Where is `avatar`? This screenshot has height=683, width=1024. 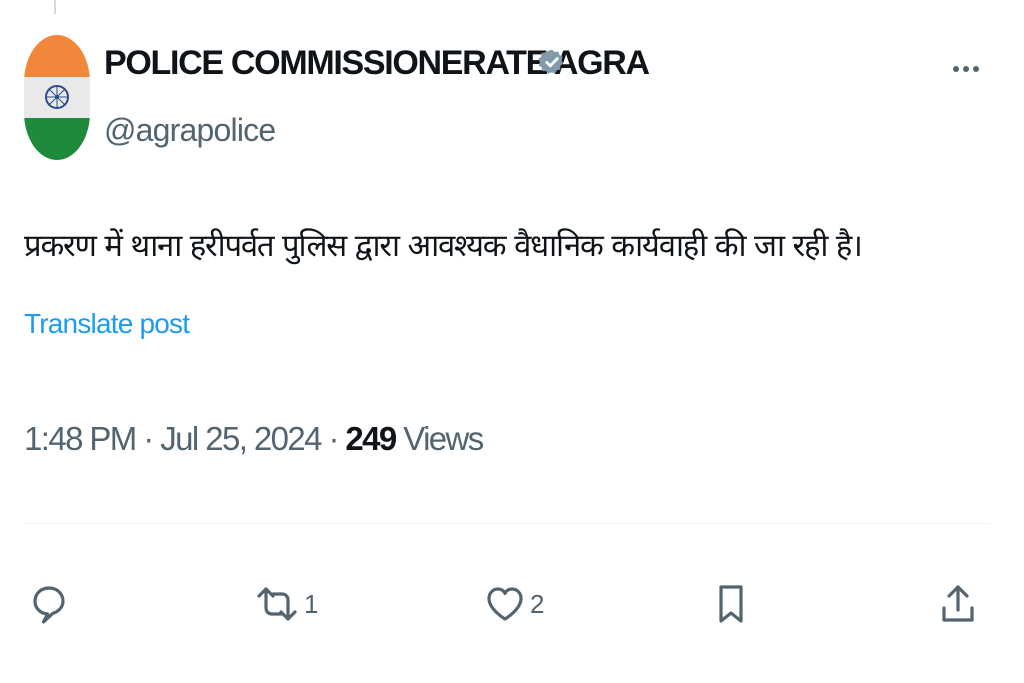
avatar is located at coordinates (57, 97).